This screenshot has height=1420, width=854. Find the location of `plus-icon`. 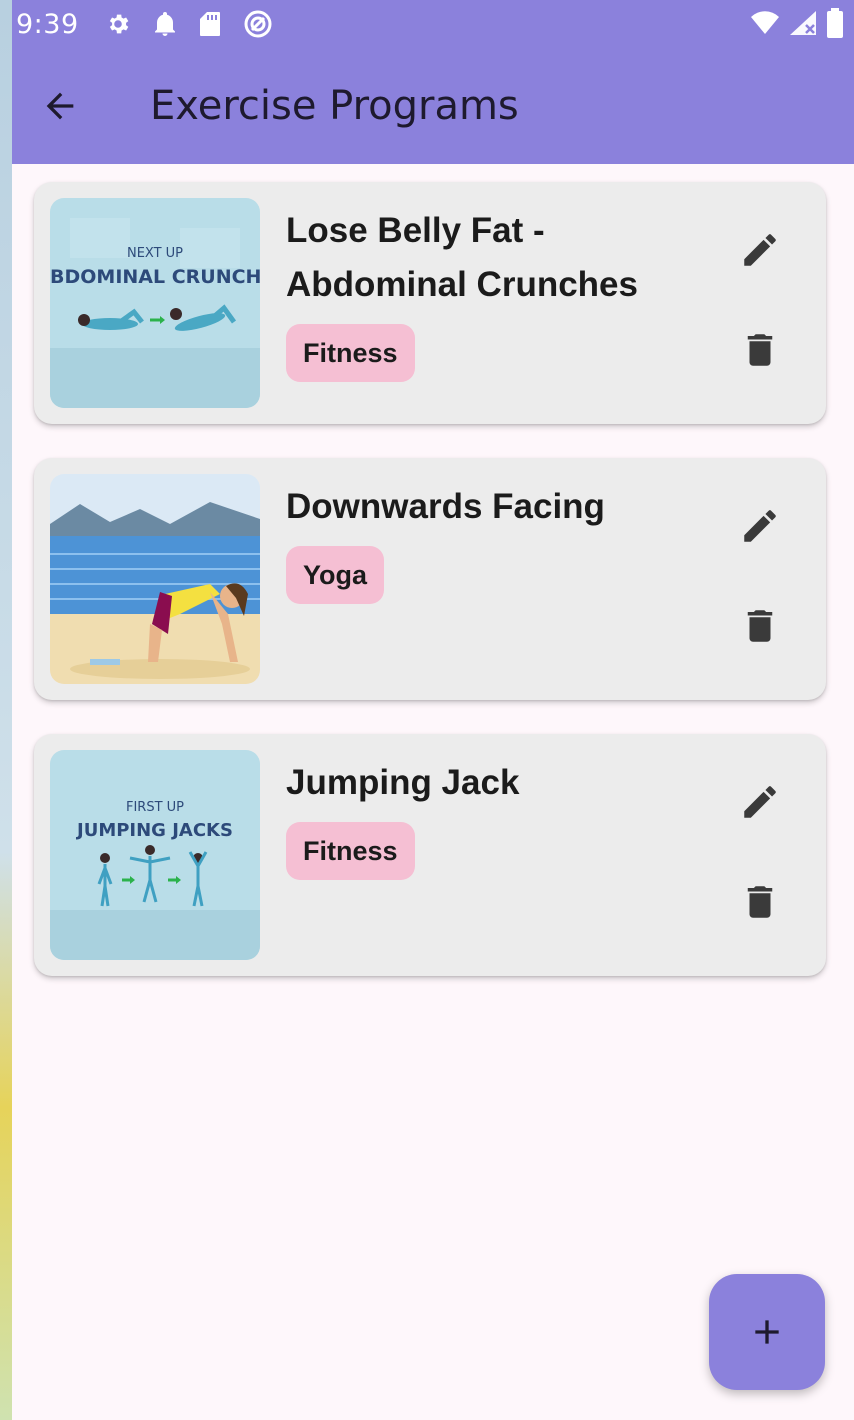

plus-icon is located at coordinates (767, 1332).